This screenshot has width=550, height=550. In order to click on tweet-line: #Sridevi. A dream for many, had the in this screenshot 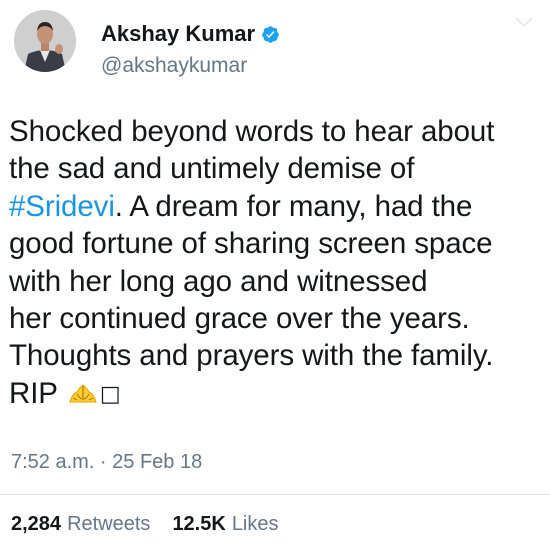, I will do `click(279, 206)`.